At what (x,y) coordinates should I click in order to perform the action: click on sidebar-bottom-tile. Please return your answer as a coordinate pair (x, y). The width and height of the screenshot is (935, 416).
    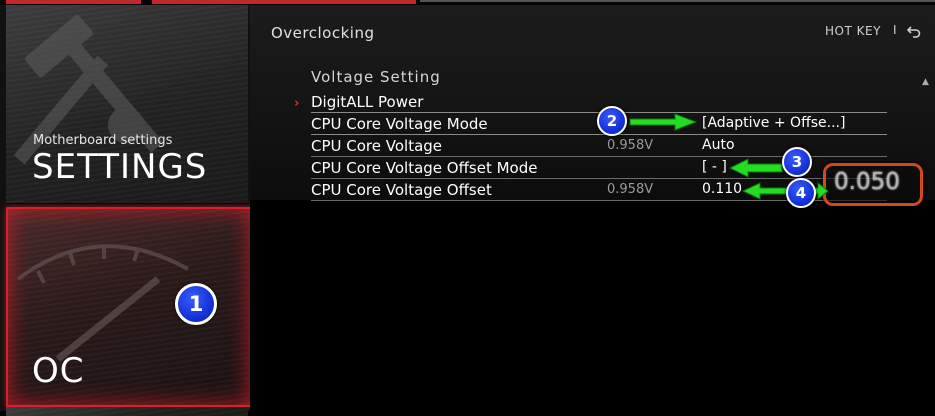
    Looking at the image, I should click on (127, 411).